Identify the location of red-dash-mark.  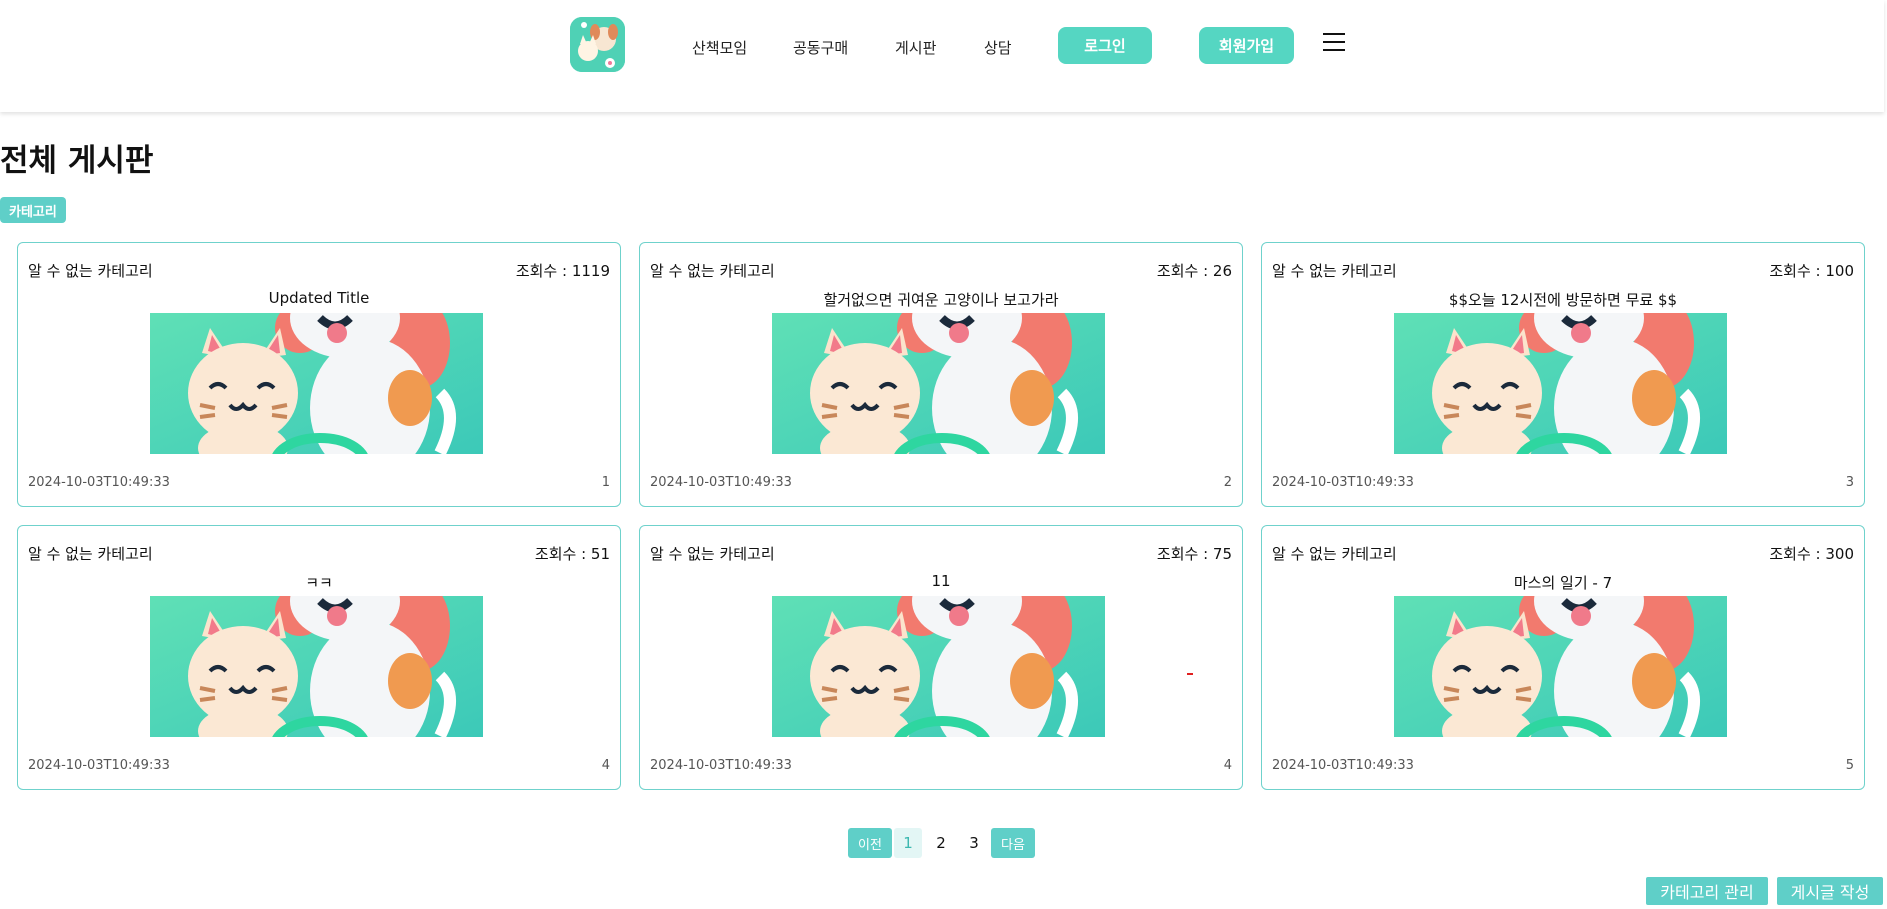
(1190, 674).